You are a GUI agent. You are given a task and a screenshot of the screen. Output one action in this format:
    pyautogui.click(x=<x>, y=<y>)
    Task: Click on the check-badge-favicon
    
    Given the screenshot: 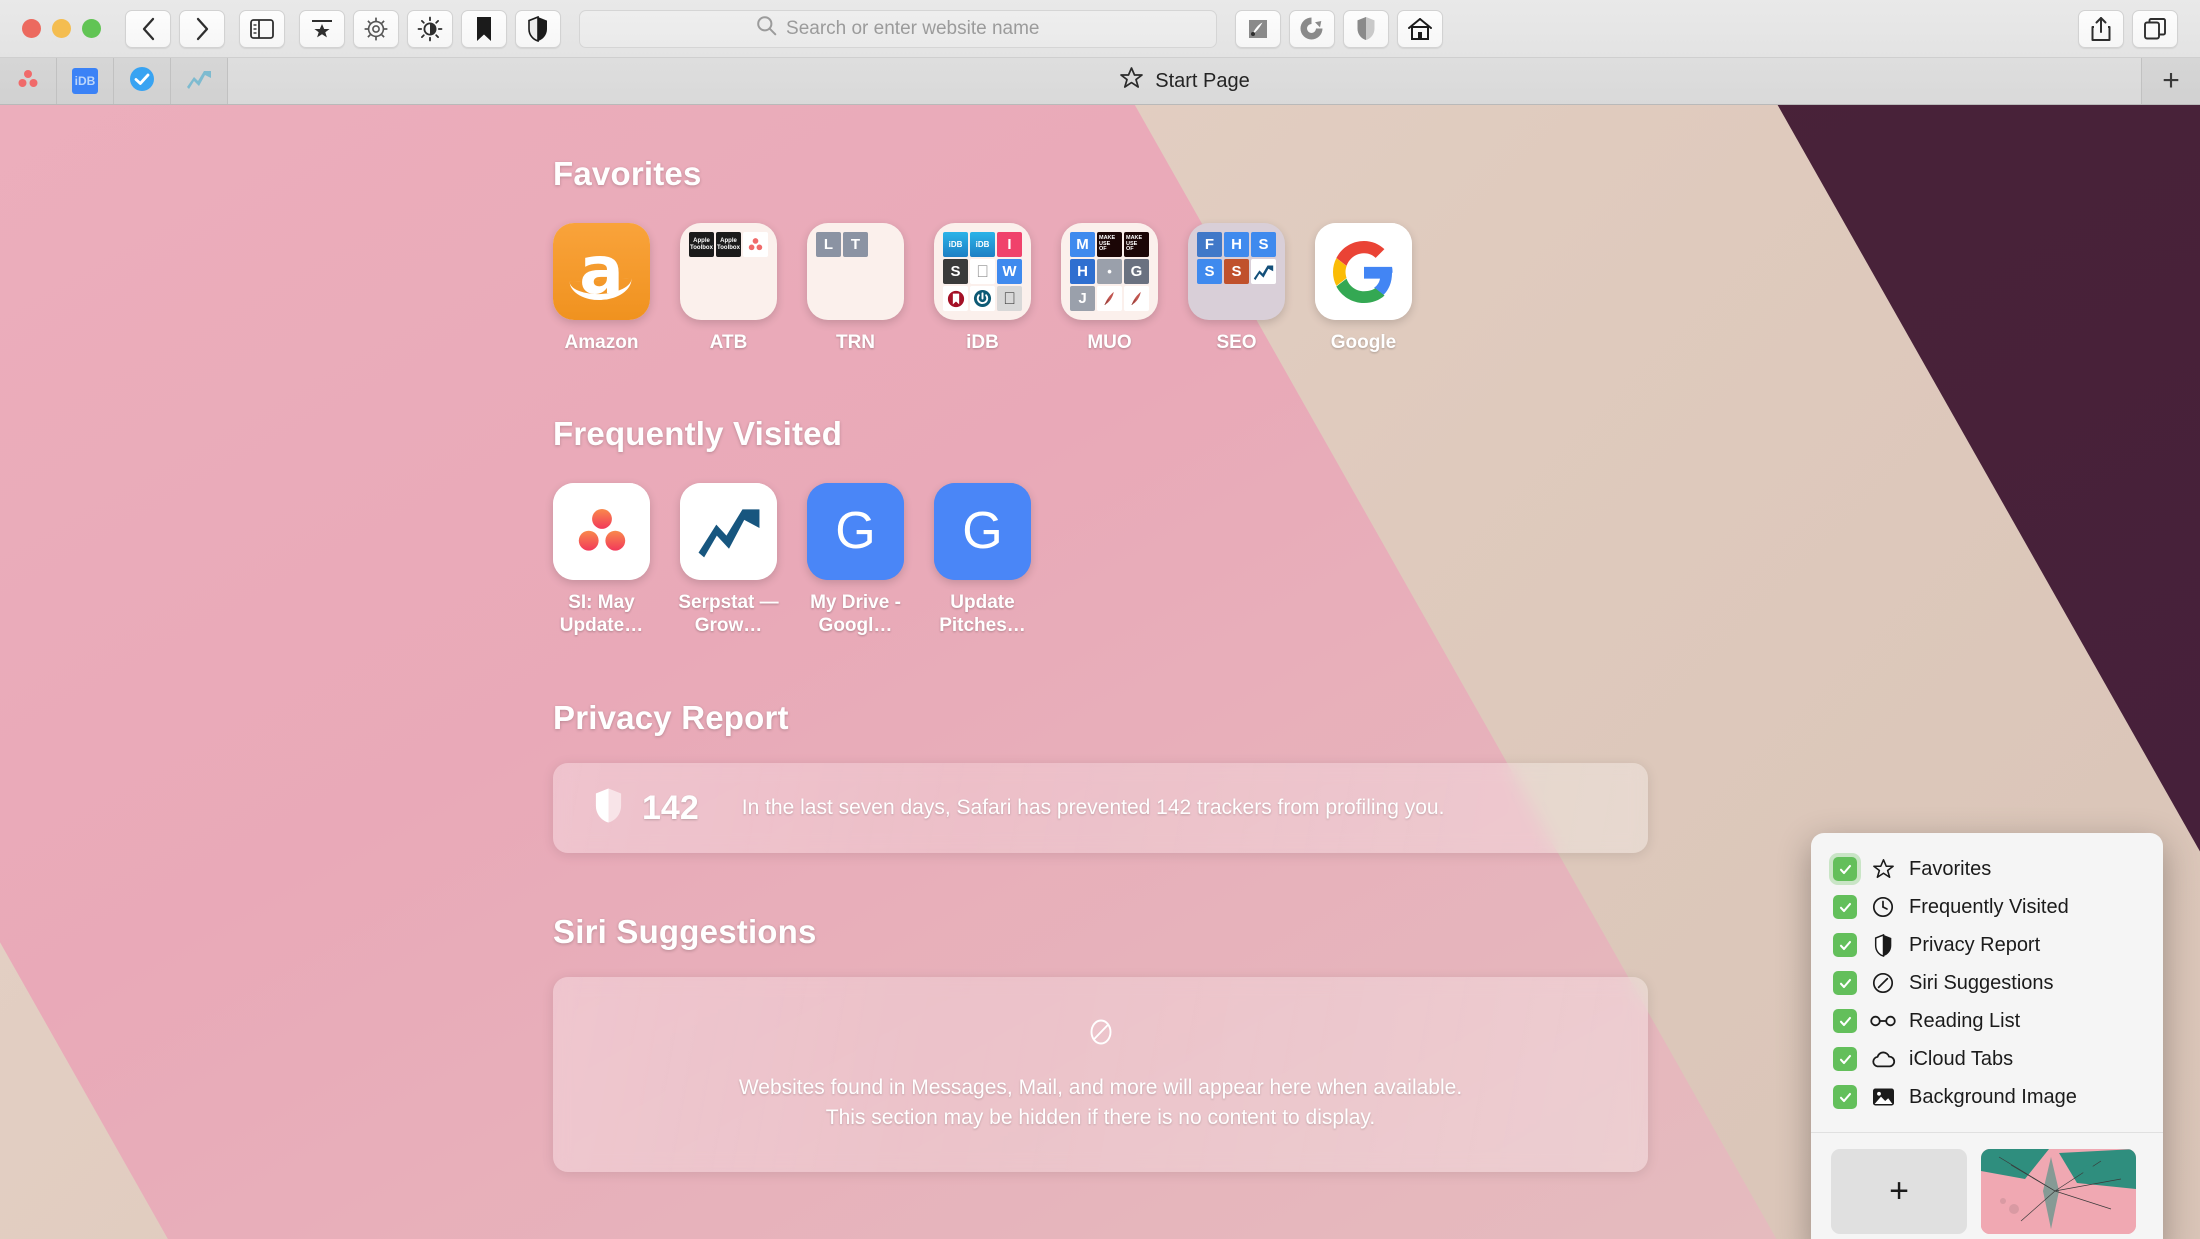 What is the action you would take?
    pyautogui.click(x=142, y=81)
    